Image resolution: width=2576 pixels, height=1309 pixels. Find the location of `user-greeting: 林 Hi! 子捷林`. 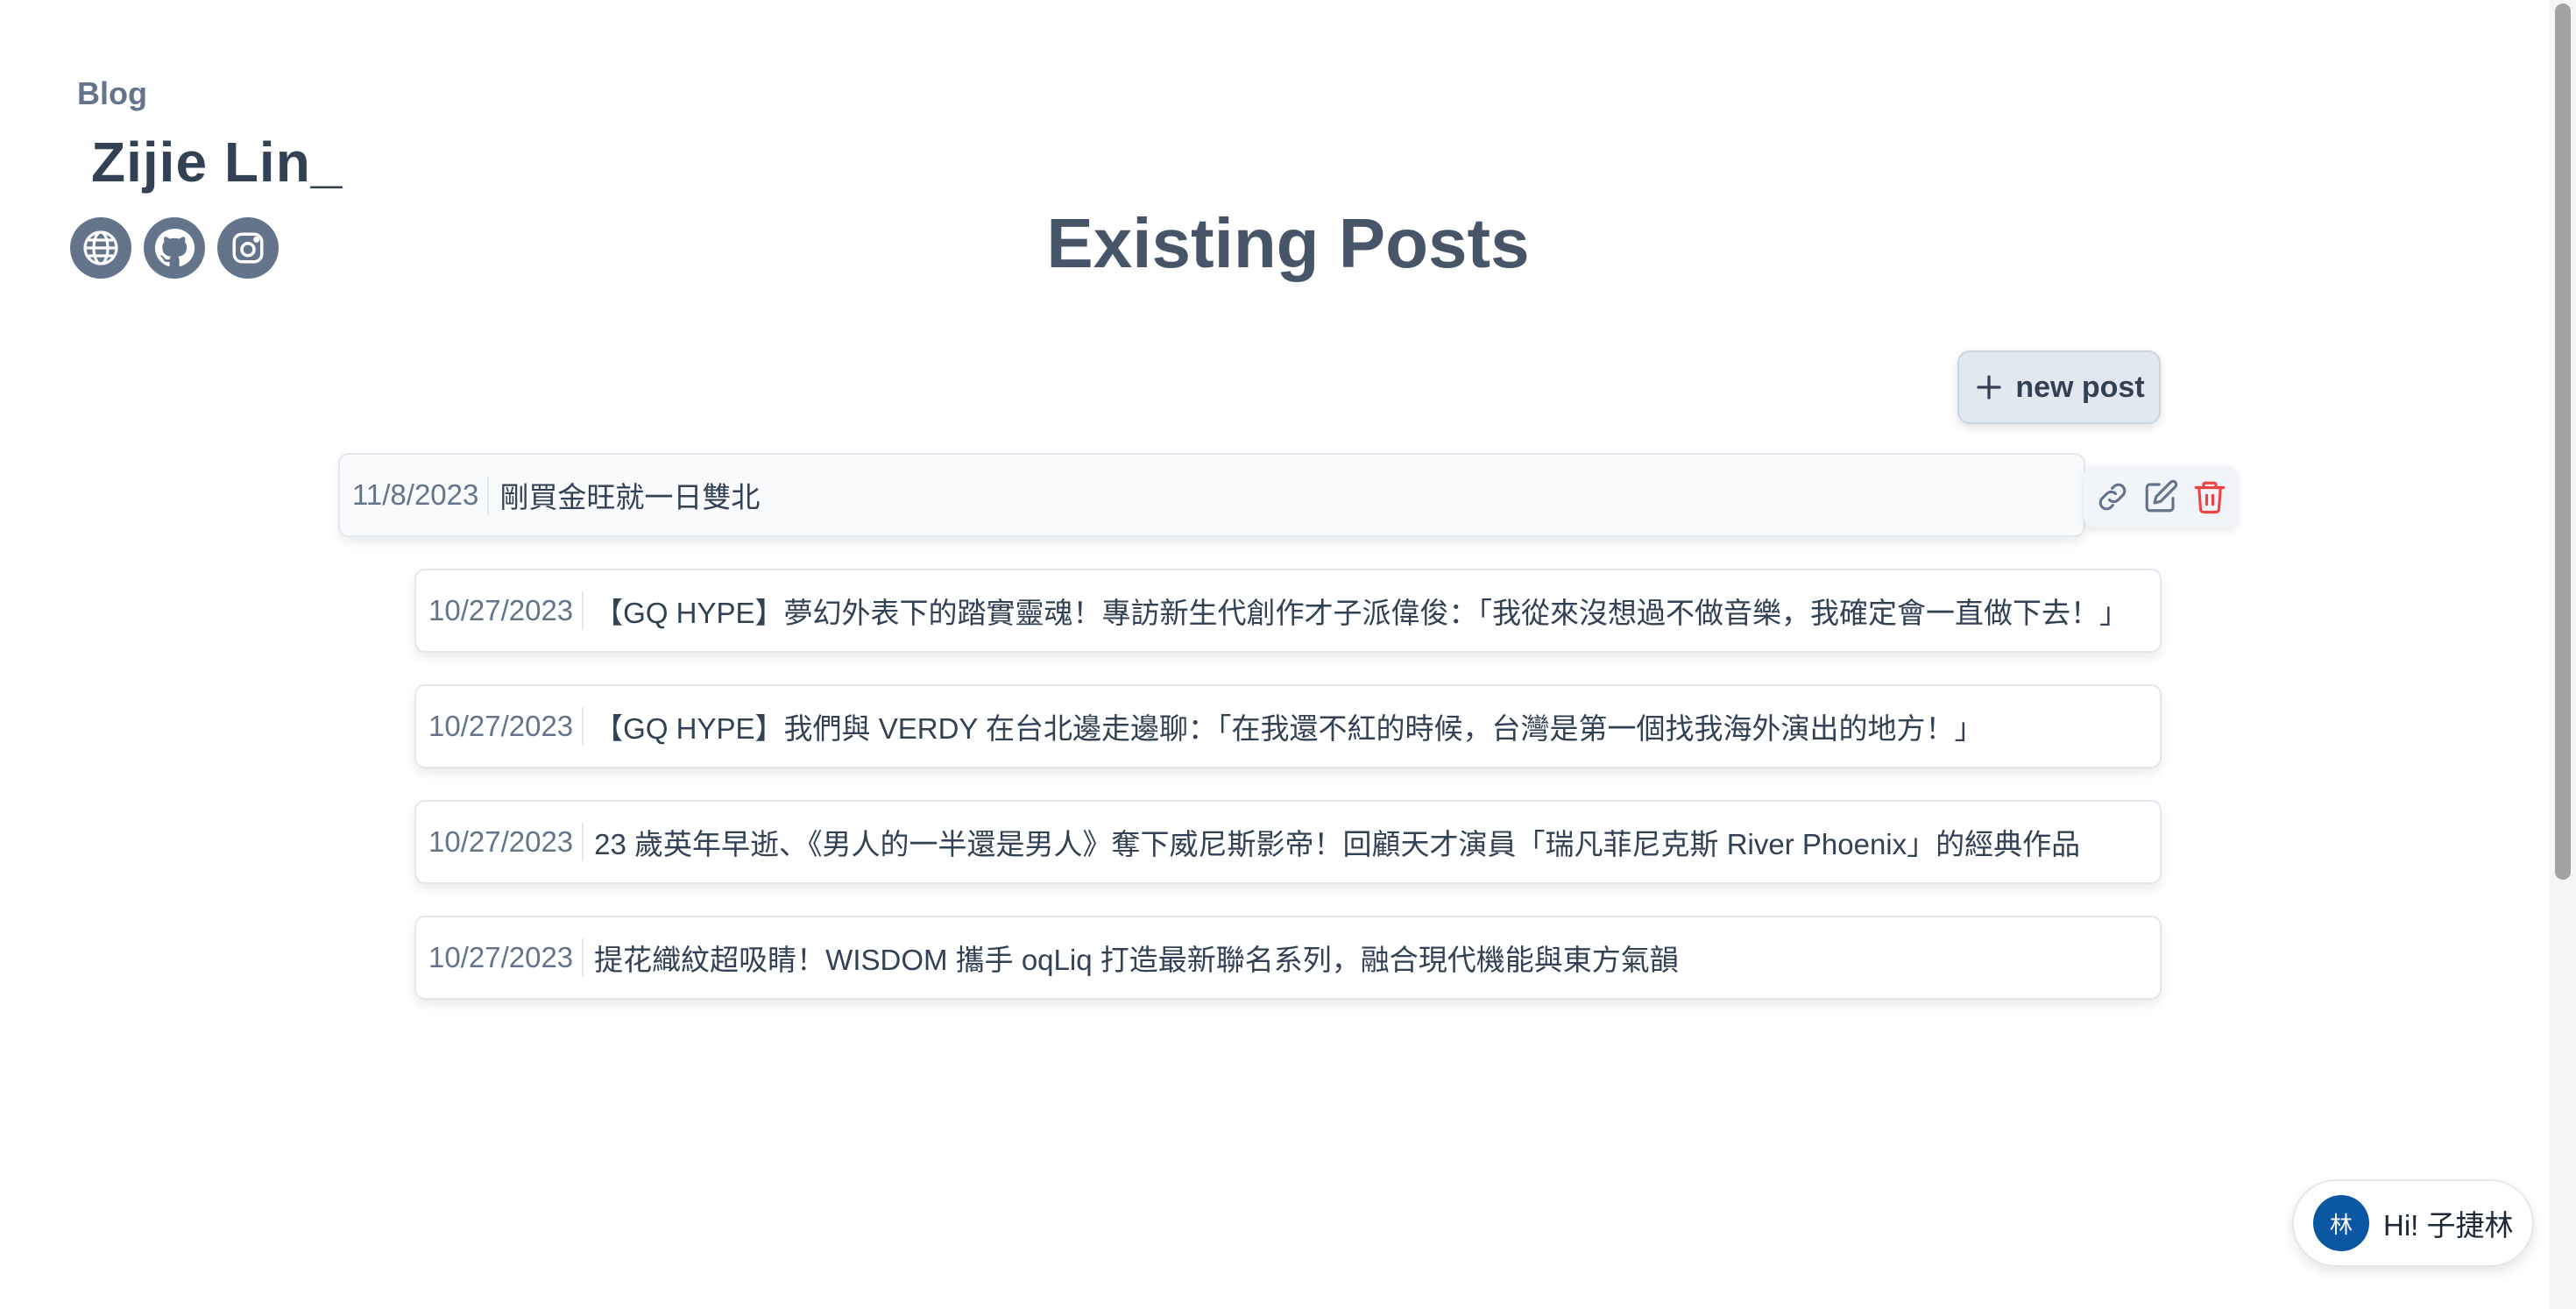

user-greeting: 林 Hi! 子捷林 is located at coordinates (2413, 1223).